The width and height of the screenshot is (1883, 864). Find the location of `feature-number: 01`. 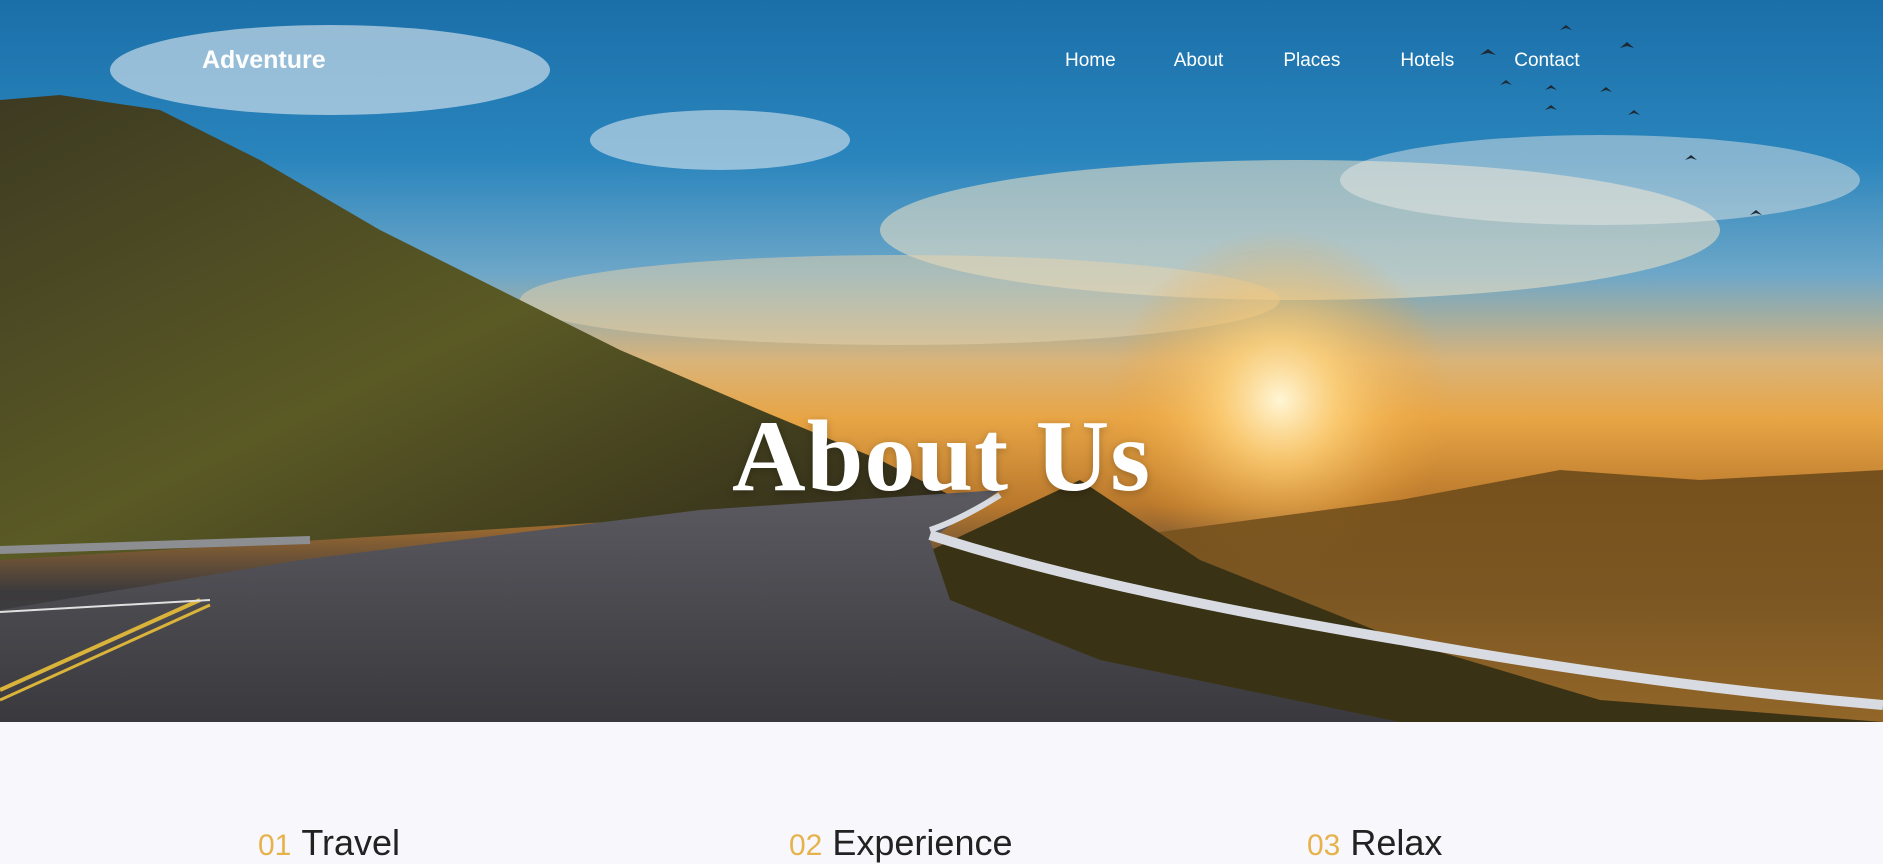

feature-number: 01 is located at coordinates (275, 845).